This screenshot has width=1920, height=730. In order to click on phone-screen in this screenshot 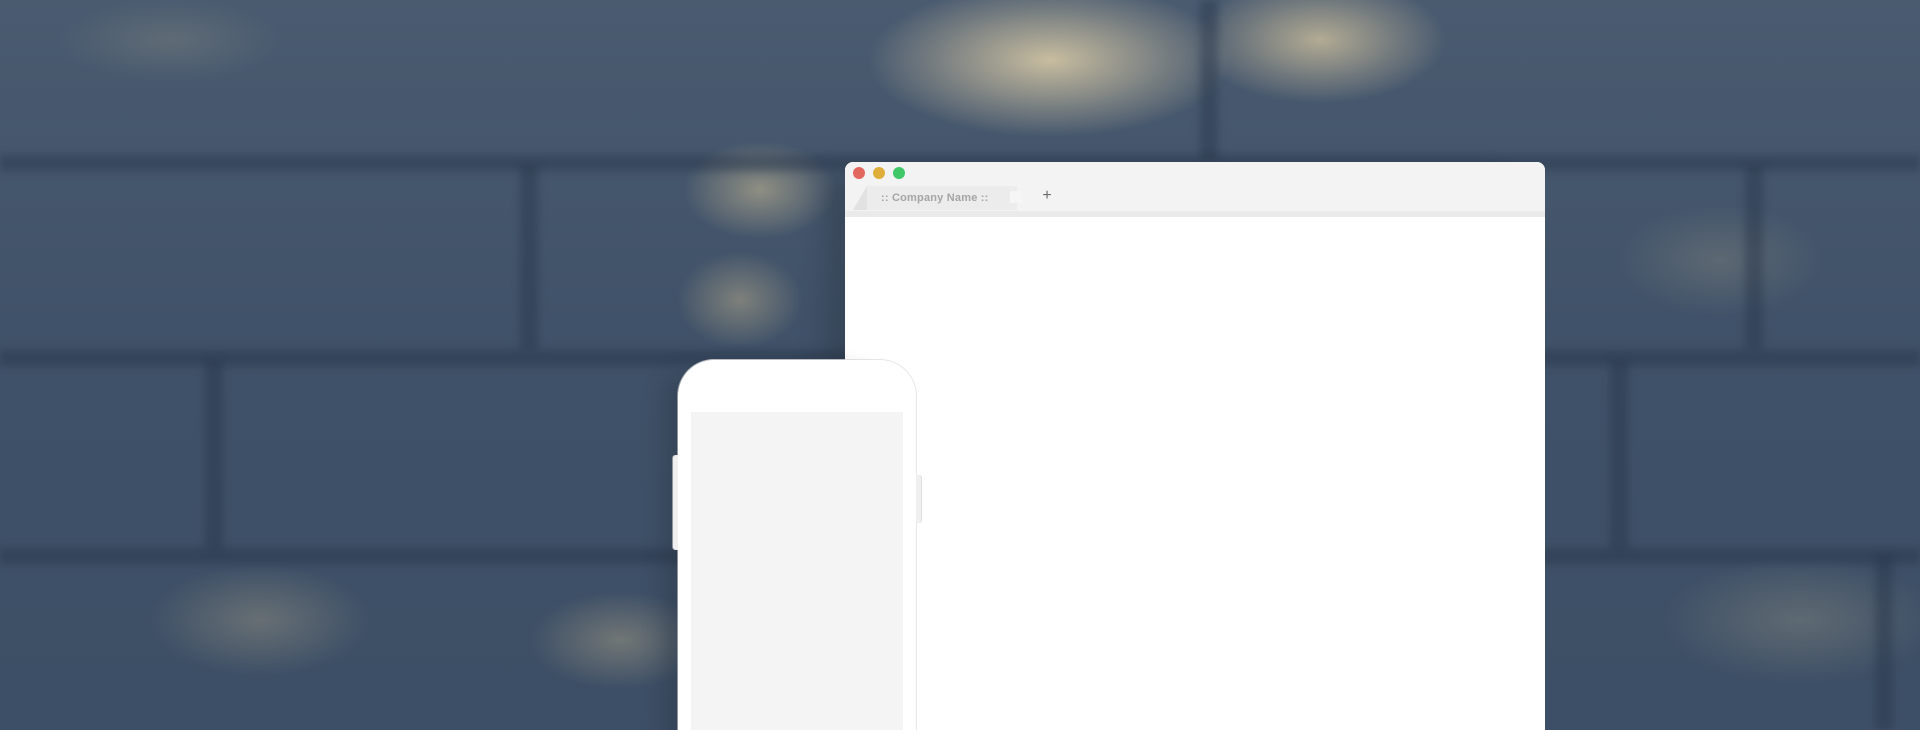, I will do `click(797, 571)`.